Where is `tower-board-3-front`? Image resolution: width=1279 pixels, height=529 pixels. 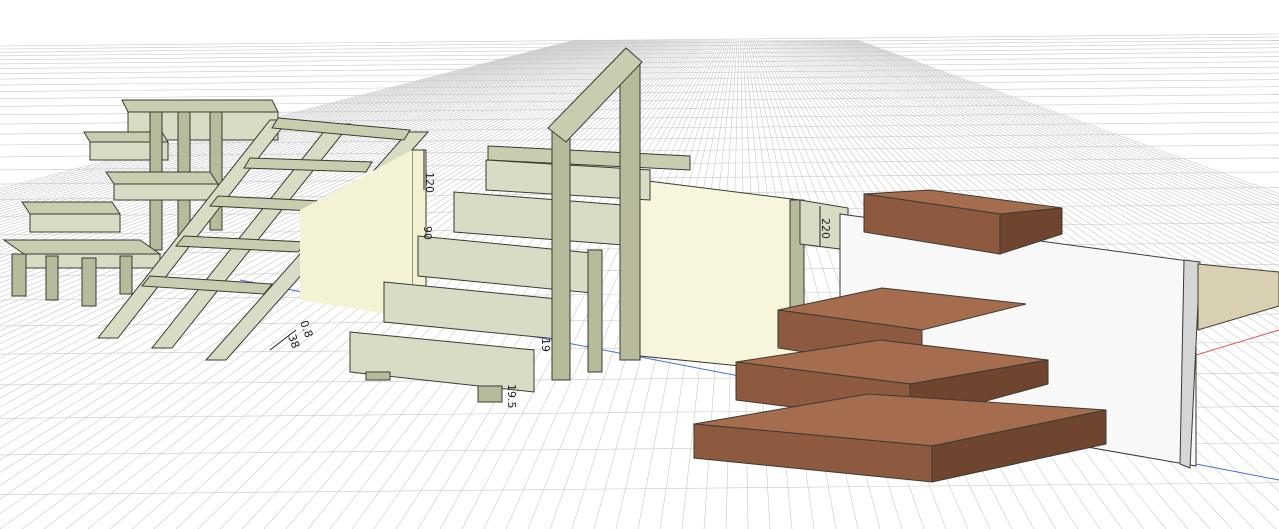
tower-board-3-front is located at coordinates (75, 223).